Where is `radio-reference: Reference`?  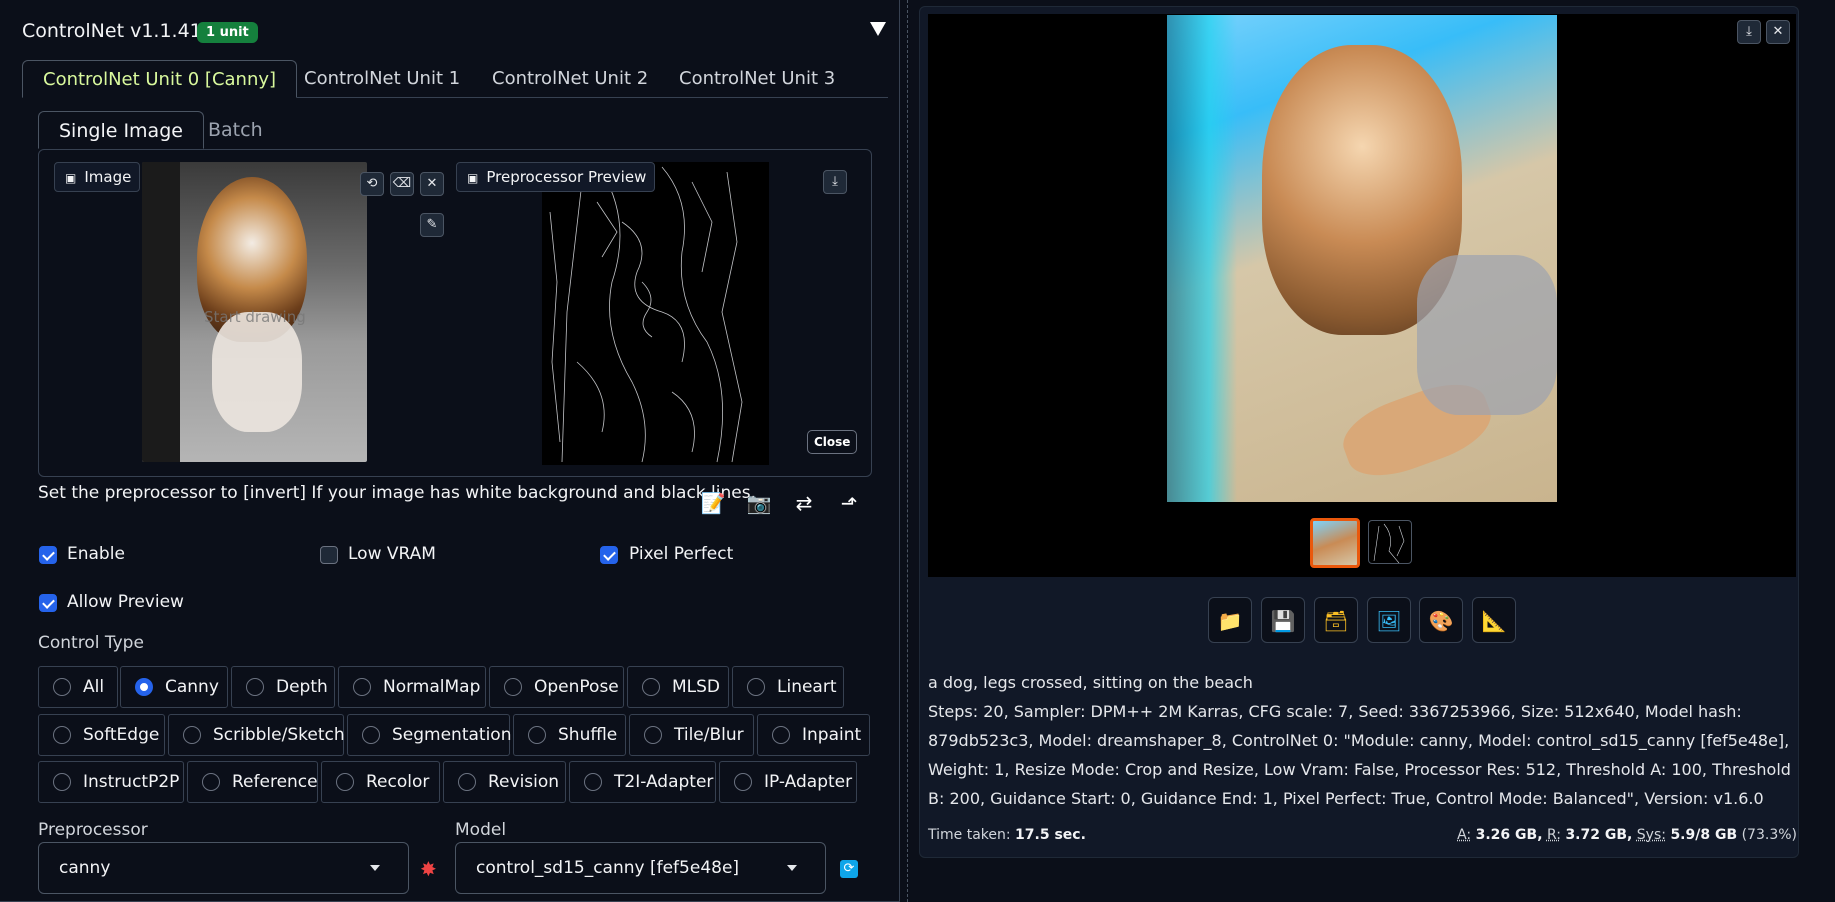
radio-reference: Reference is located at coordinates (252, 782).